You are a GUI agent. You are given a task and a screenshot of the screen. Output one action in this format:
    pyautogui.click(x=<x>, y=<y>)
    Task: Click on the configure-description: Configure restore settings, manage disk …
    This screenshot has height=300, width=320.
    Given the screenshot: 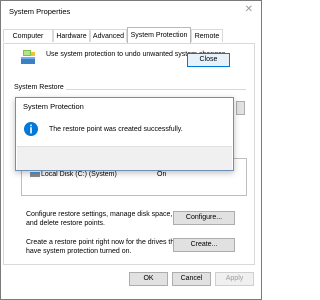 What is the action you would take?
    pyautogui.click(x=99, y=219)
    